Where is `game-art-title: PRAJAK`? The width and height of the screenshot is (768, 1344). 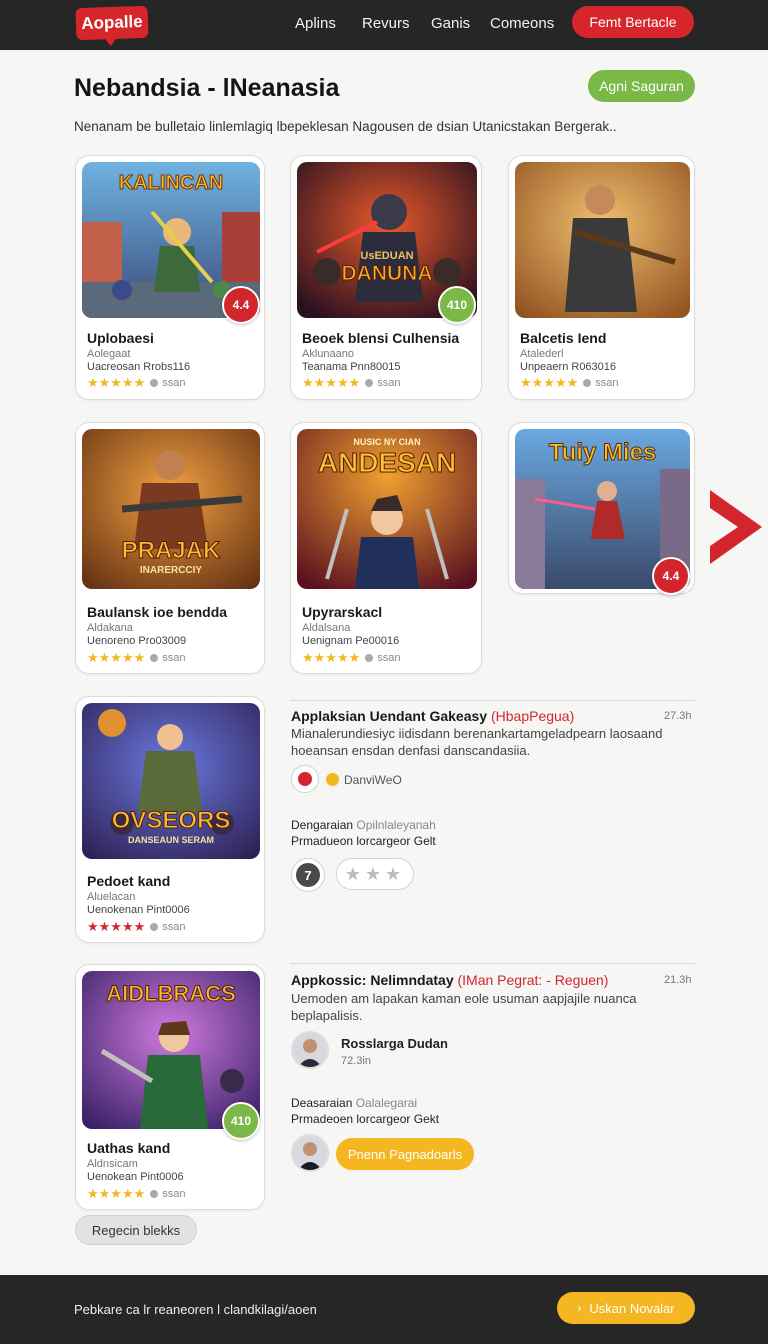 game-art-title: PRAJAK is located at coordinates (171, 551).